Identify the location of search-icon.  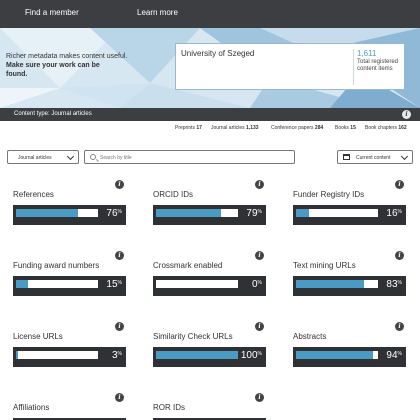
(93, 157).